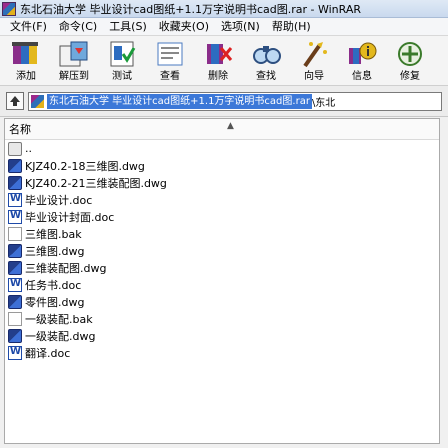 Image resolution: width=448 pixels, height=448 pixels. What do you see at coordinates (218, 76) in the screenshot?
I see `delete-label: 删除` at bounding box center [218, 76].